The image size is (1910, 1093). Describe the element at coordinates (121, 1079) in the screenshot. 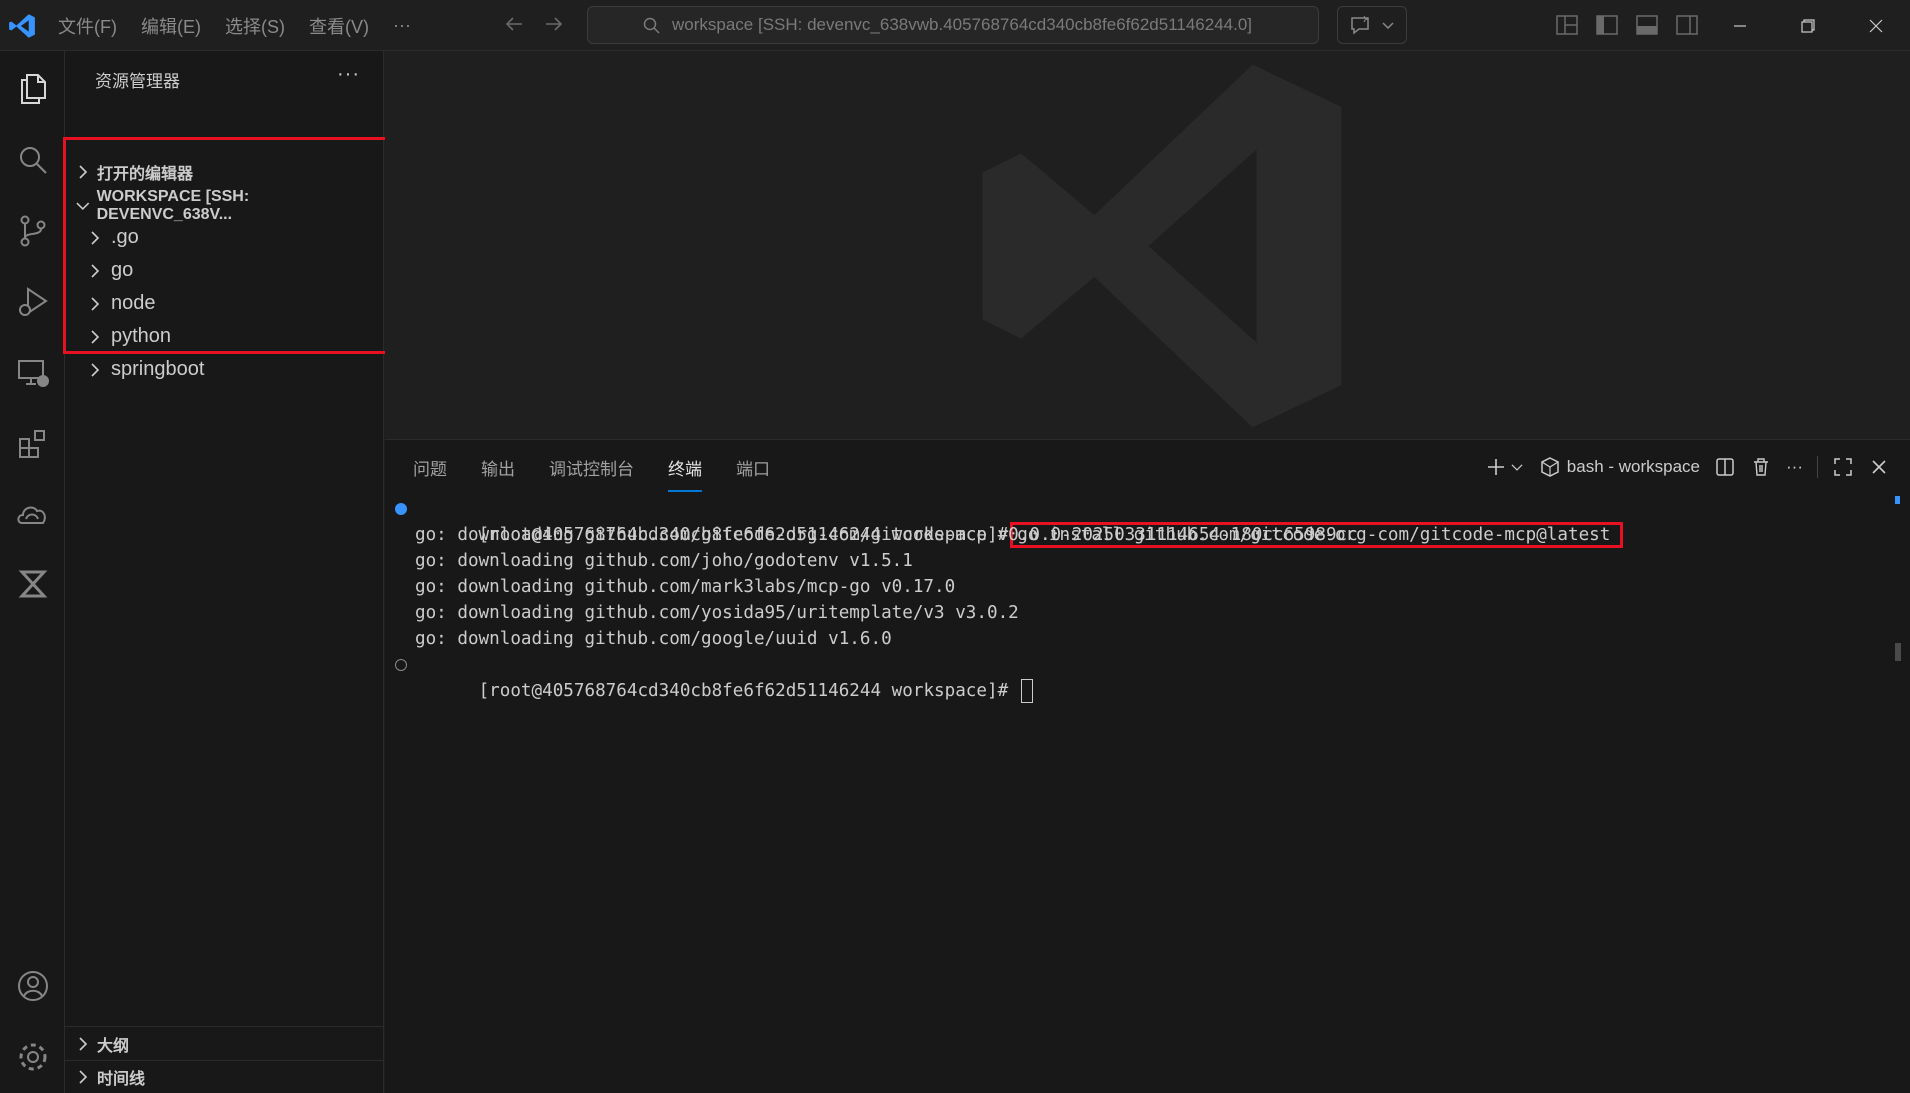

I see `timeline-label: 时间线` at that location.